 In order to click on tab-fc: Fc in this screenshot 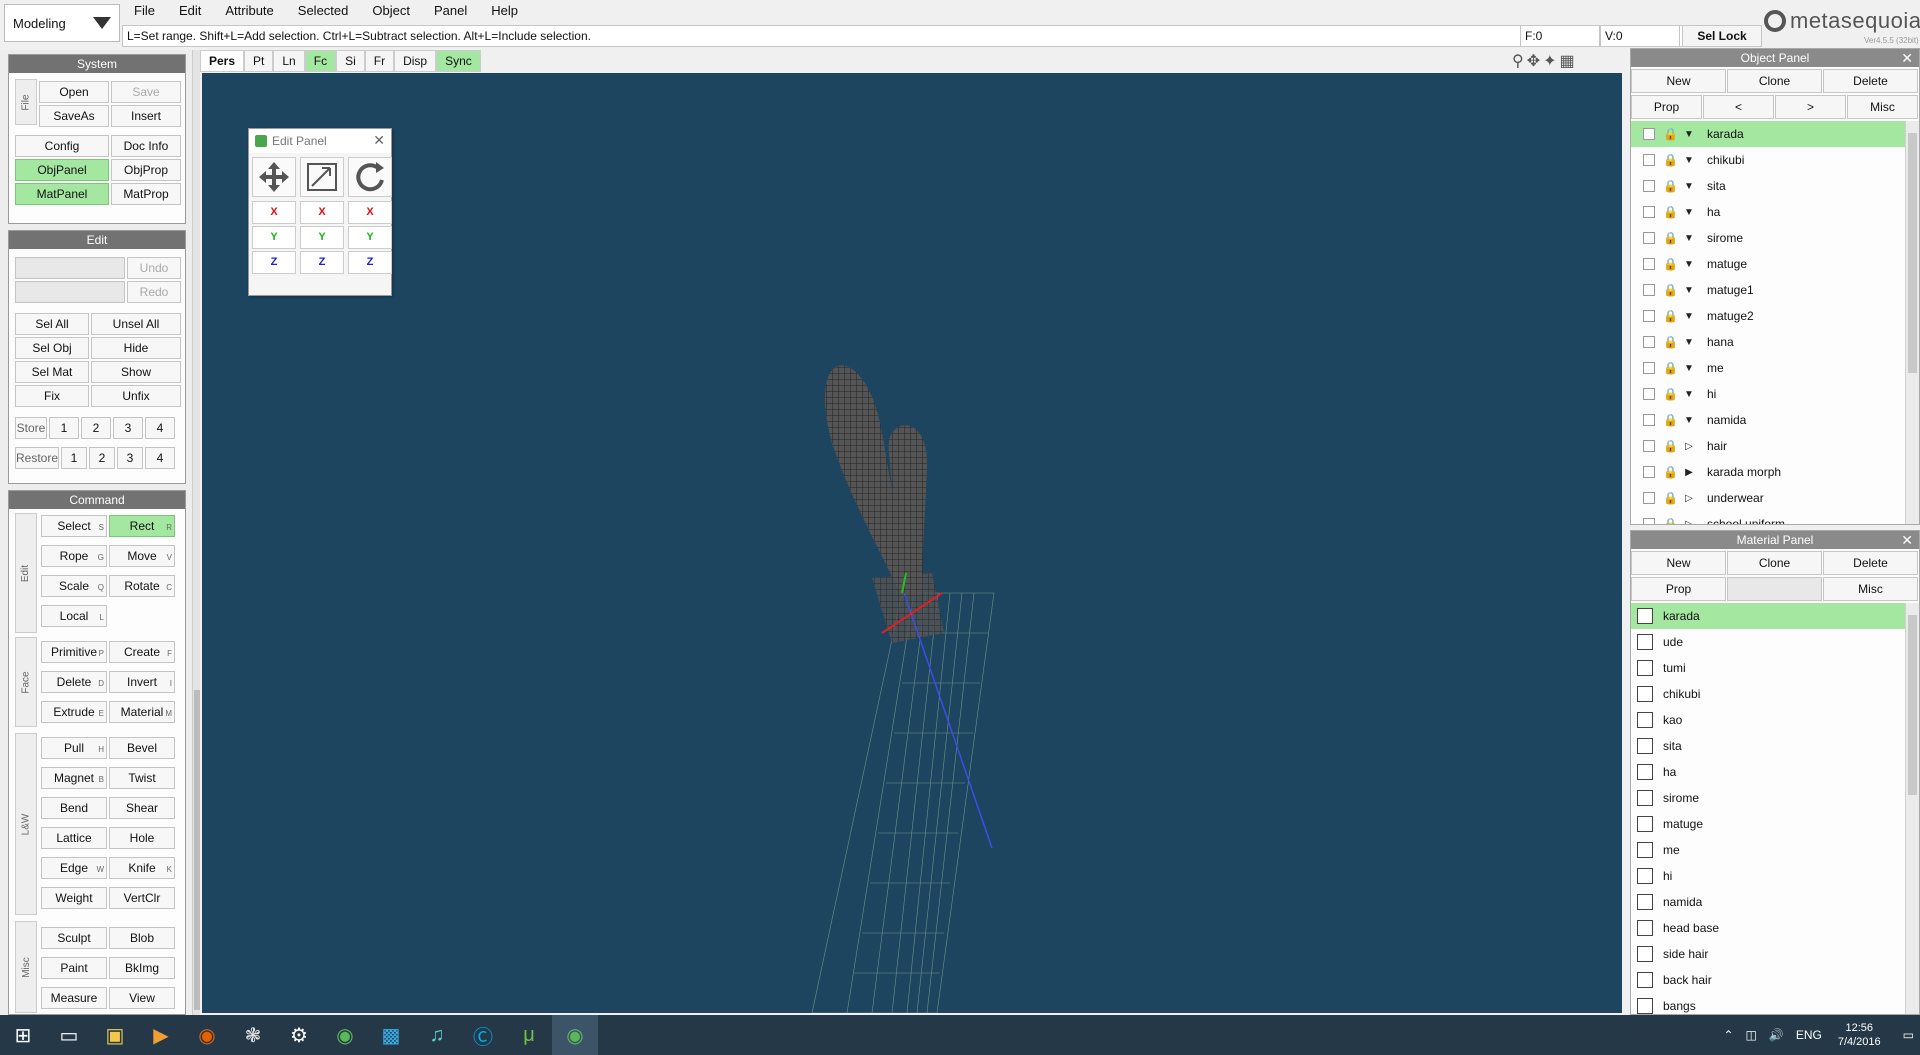, I will do `click(320, 61)`.